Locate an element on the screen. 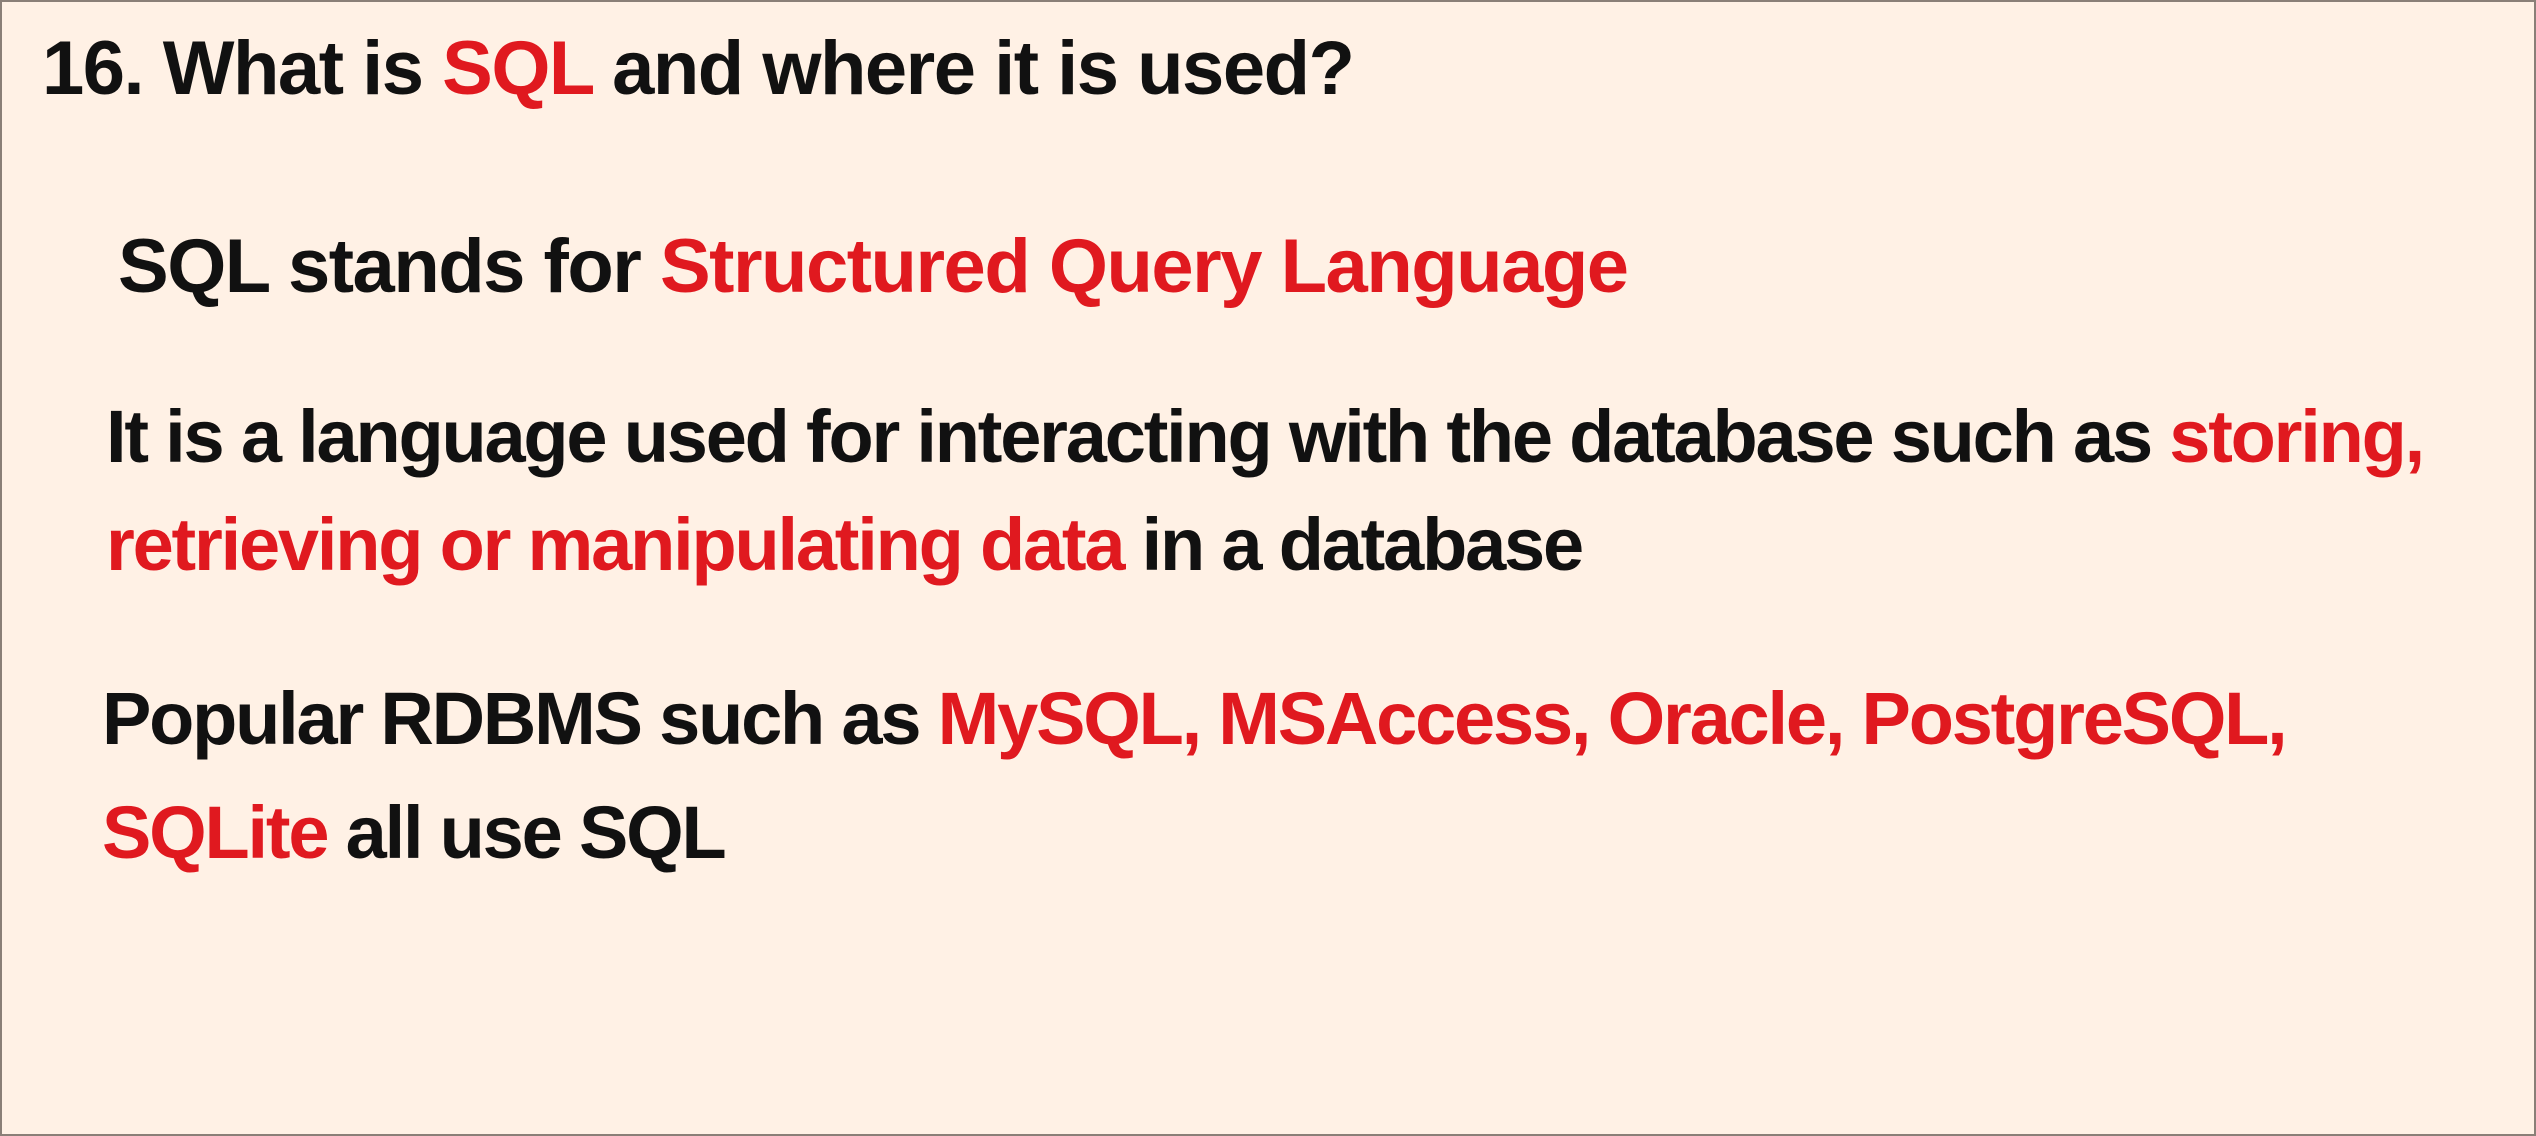  point3-line1-highlight: MySQL, MSAccess, Oracle, PostgreSQL, is located at coordinates (1612, 718).